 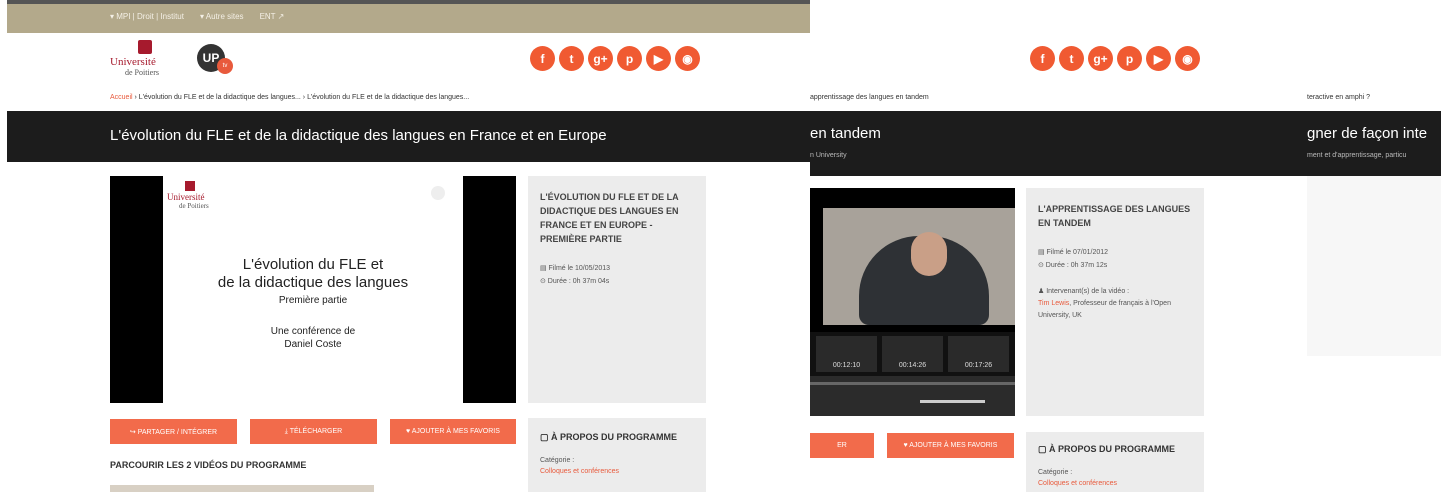 I want to click on volume-slider, so click(x=952, y=401).